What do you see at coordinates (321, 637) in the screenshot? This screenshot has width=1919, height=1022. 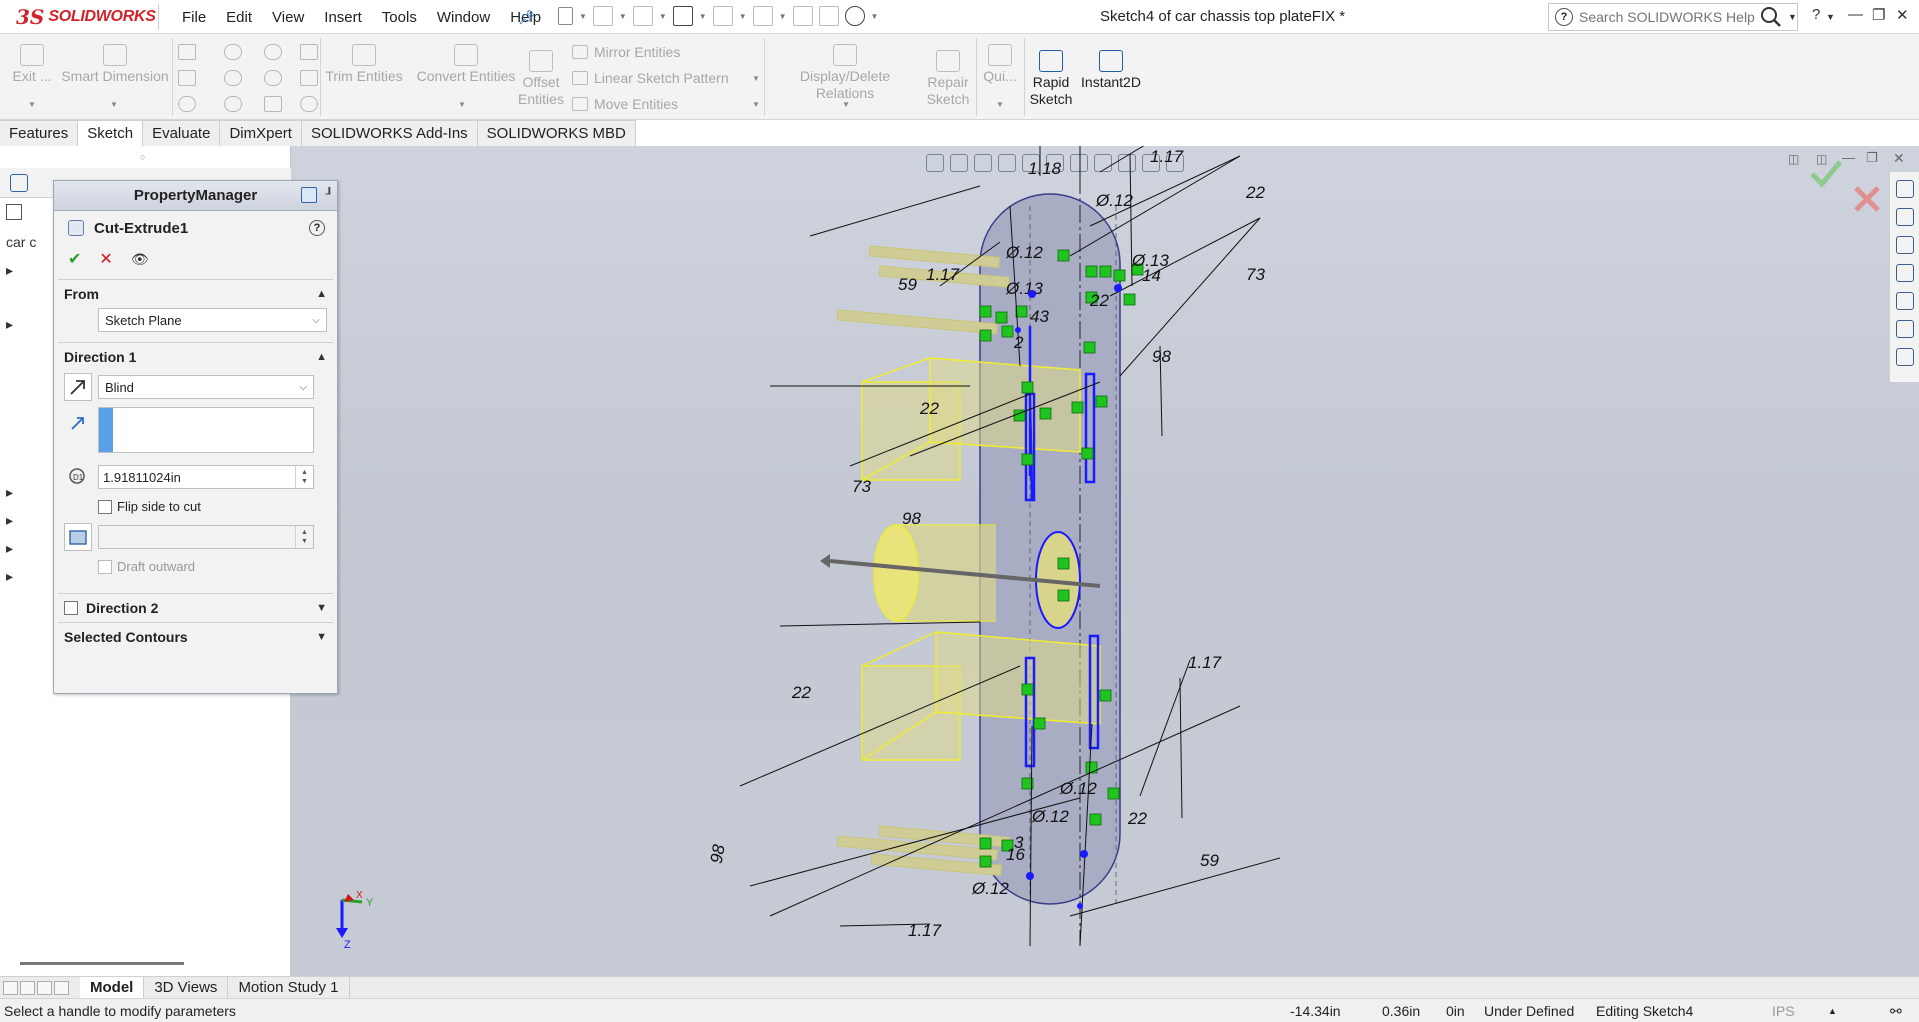 I see `expand-selected-contours-icon: ▼` at bounding box center [321, 637].